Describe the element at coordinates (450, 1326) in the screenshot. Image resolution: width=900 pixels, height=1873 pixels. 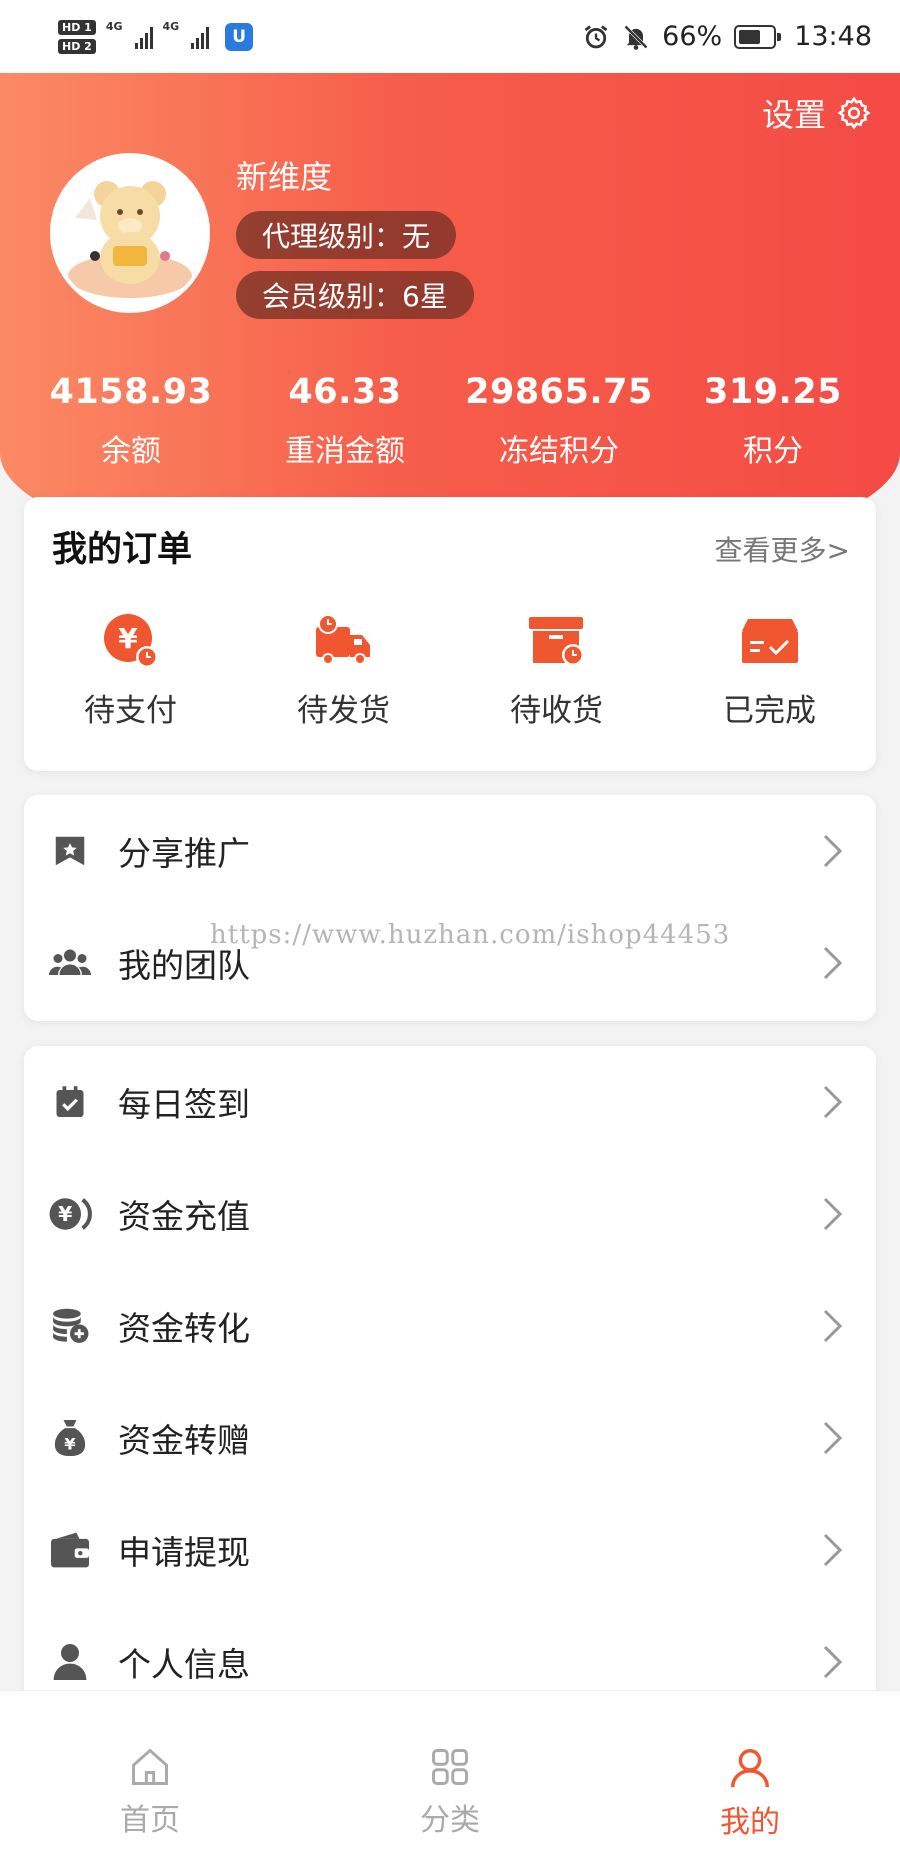
I see `menu-item-convert: 资金转化` at that location.